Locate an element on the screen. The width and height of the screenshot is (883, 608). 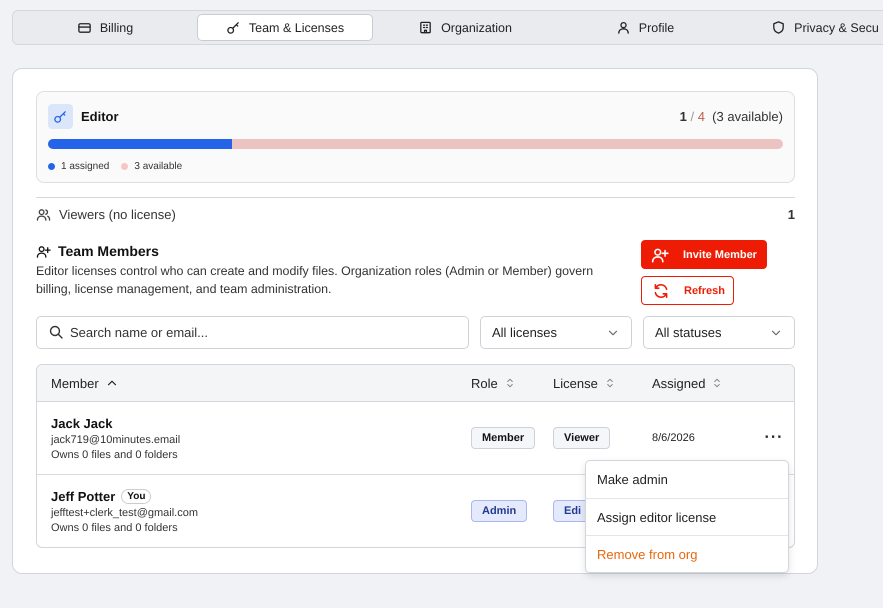
role-badge: Admin is located at coordinates (499, 511).